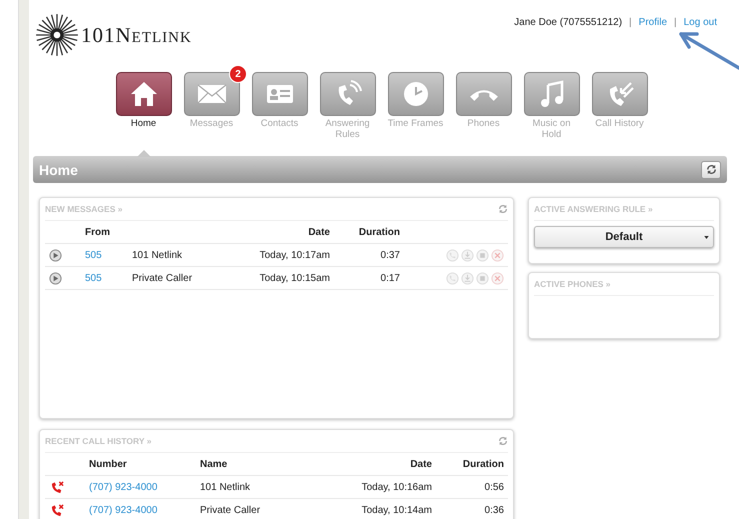 This screenshot has height=519, width=739. What do you see at coordinates (396, 487) in the screenshot?
I see `table-cell-text: Today, 10:16am` at bounding box center [396, 487].